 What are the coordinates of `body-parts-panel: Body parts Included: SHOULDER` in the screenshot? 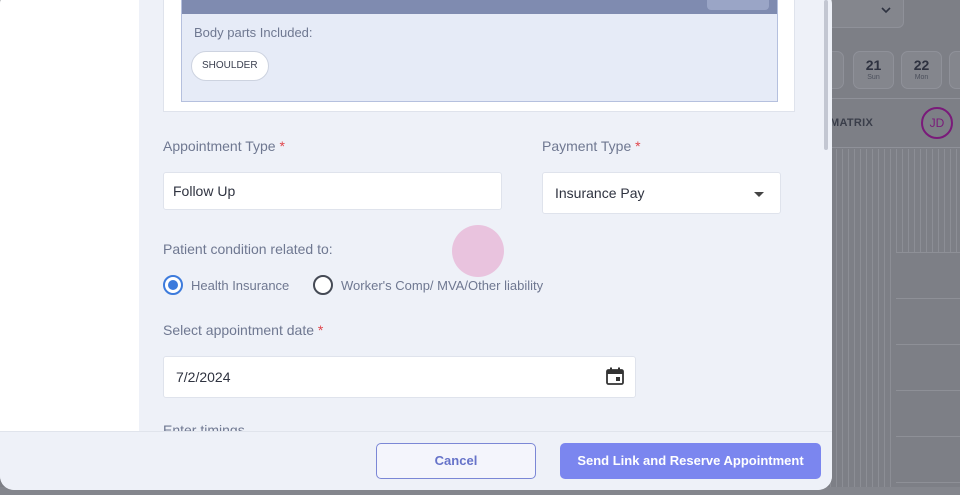 It's located at (479, 51).